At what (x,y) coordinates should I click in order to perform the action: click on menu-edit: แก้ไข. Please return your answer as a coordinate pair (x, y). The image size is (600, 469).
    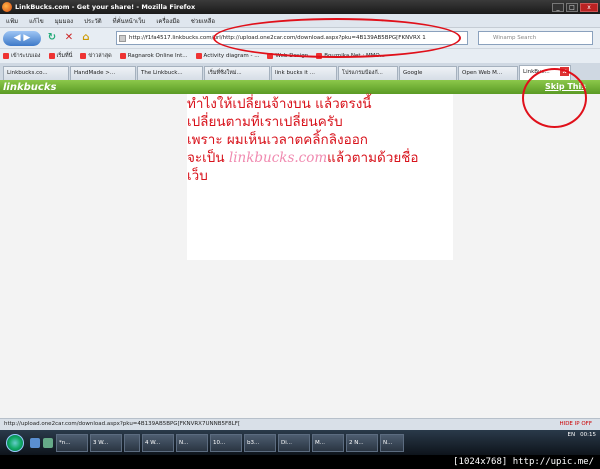
    Looking at the image, I should click on (36, 21).